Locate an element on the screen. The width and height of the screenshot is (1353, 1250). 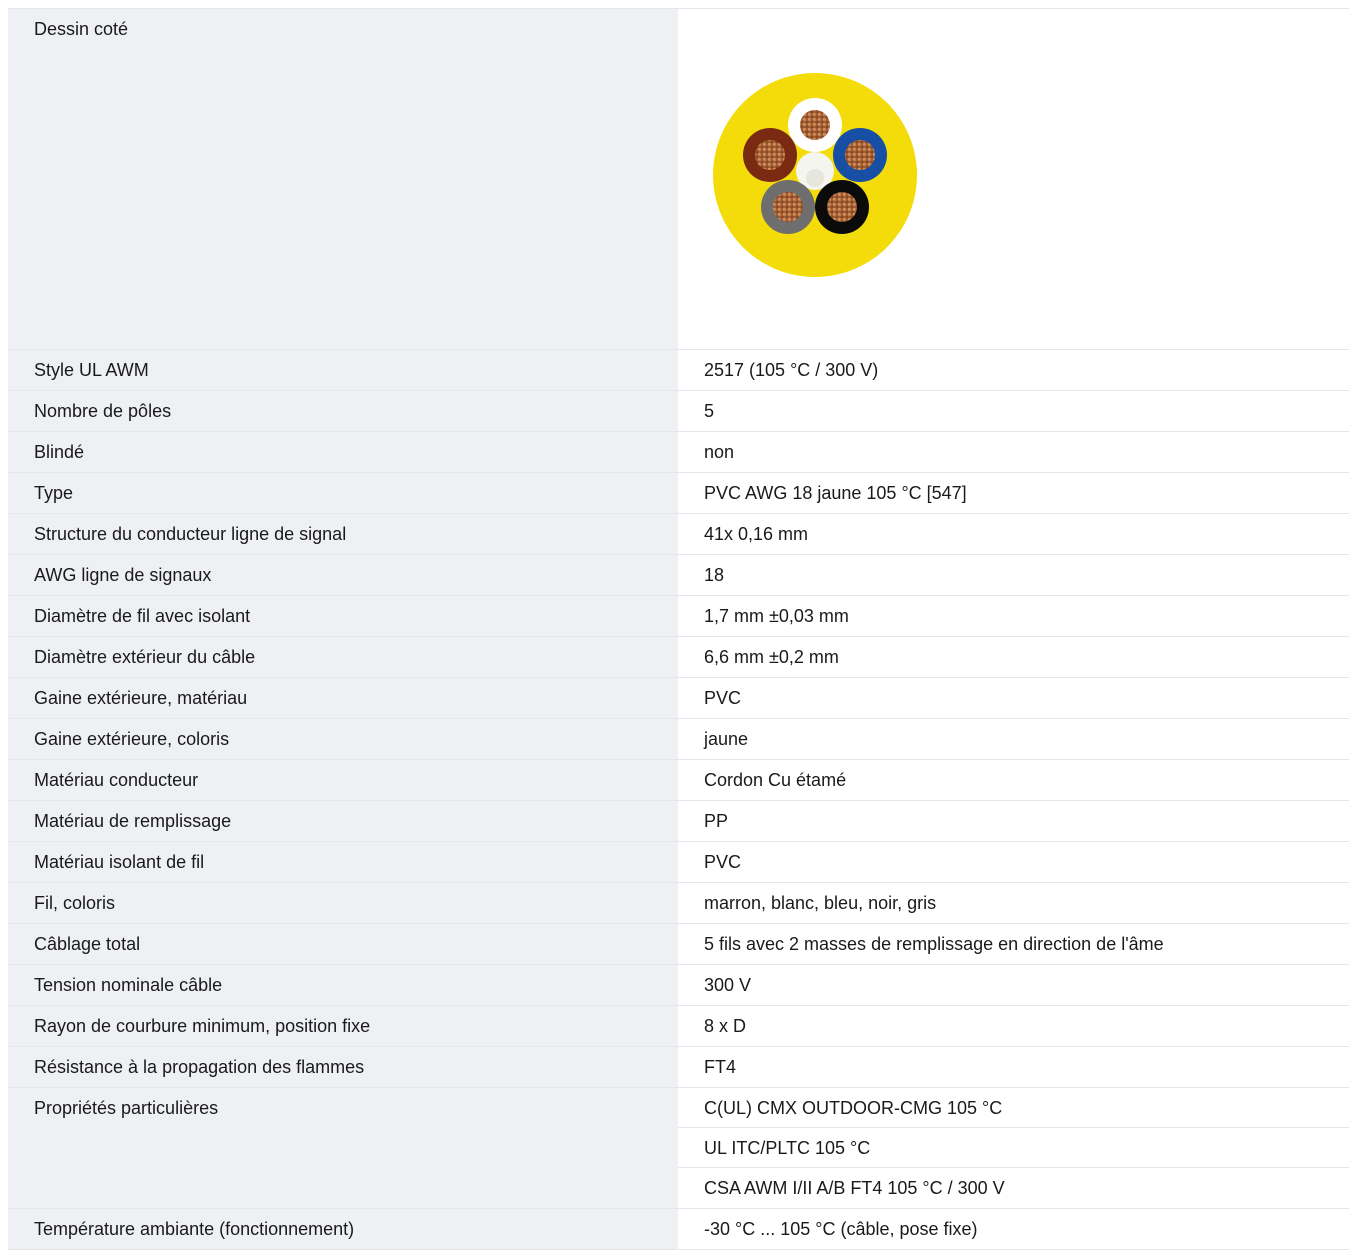
row-label: Température ambiante (fonctionnement) is located at coordinates (343, 1229).